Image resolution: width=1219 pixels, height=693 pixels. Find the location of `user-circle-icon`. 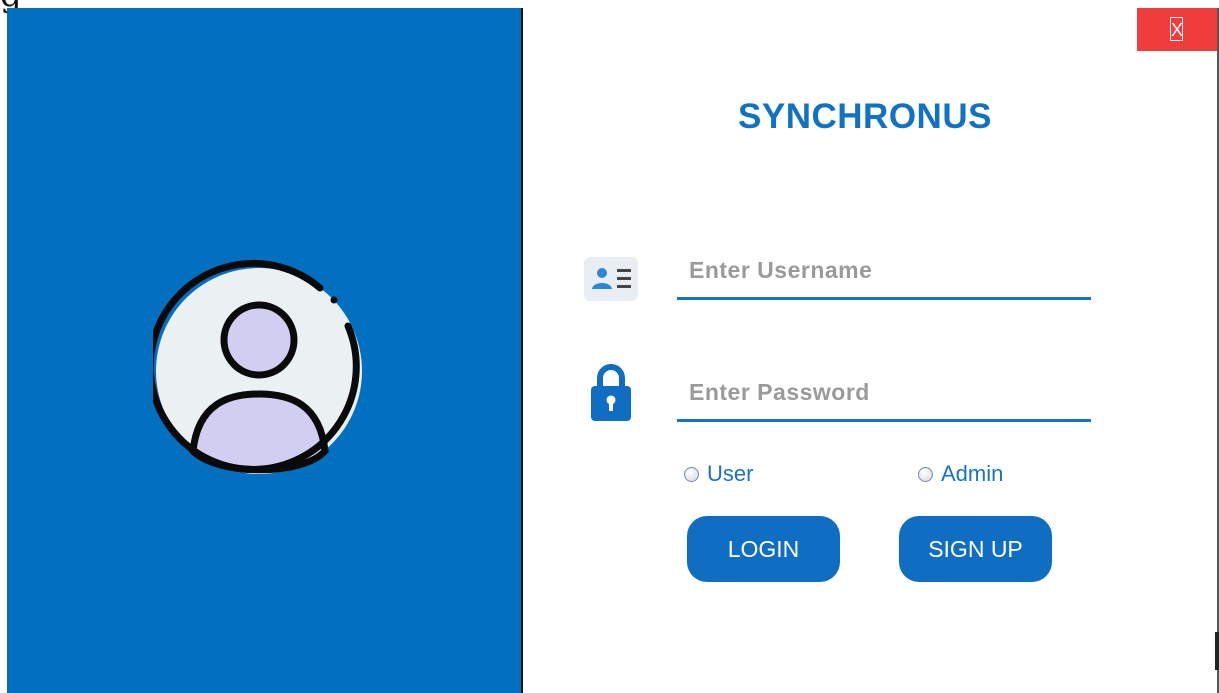

user-circle-icon is located at coordinates (257, 367).